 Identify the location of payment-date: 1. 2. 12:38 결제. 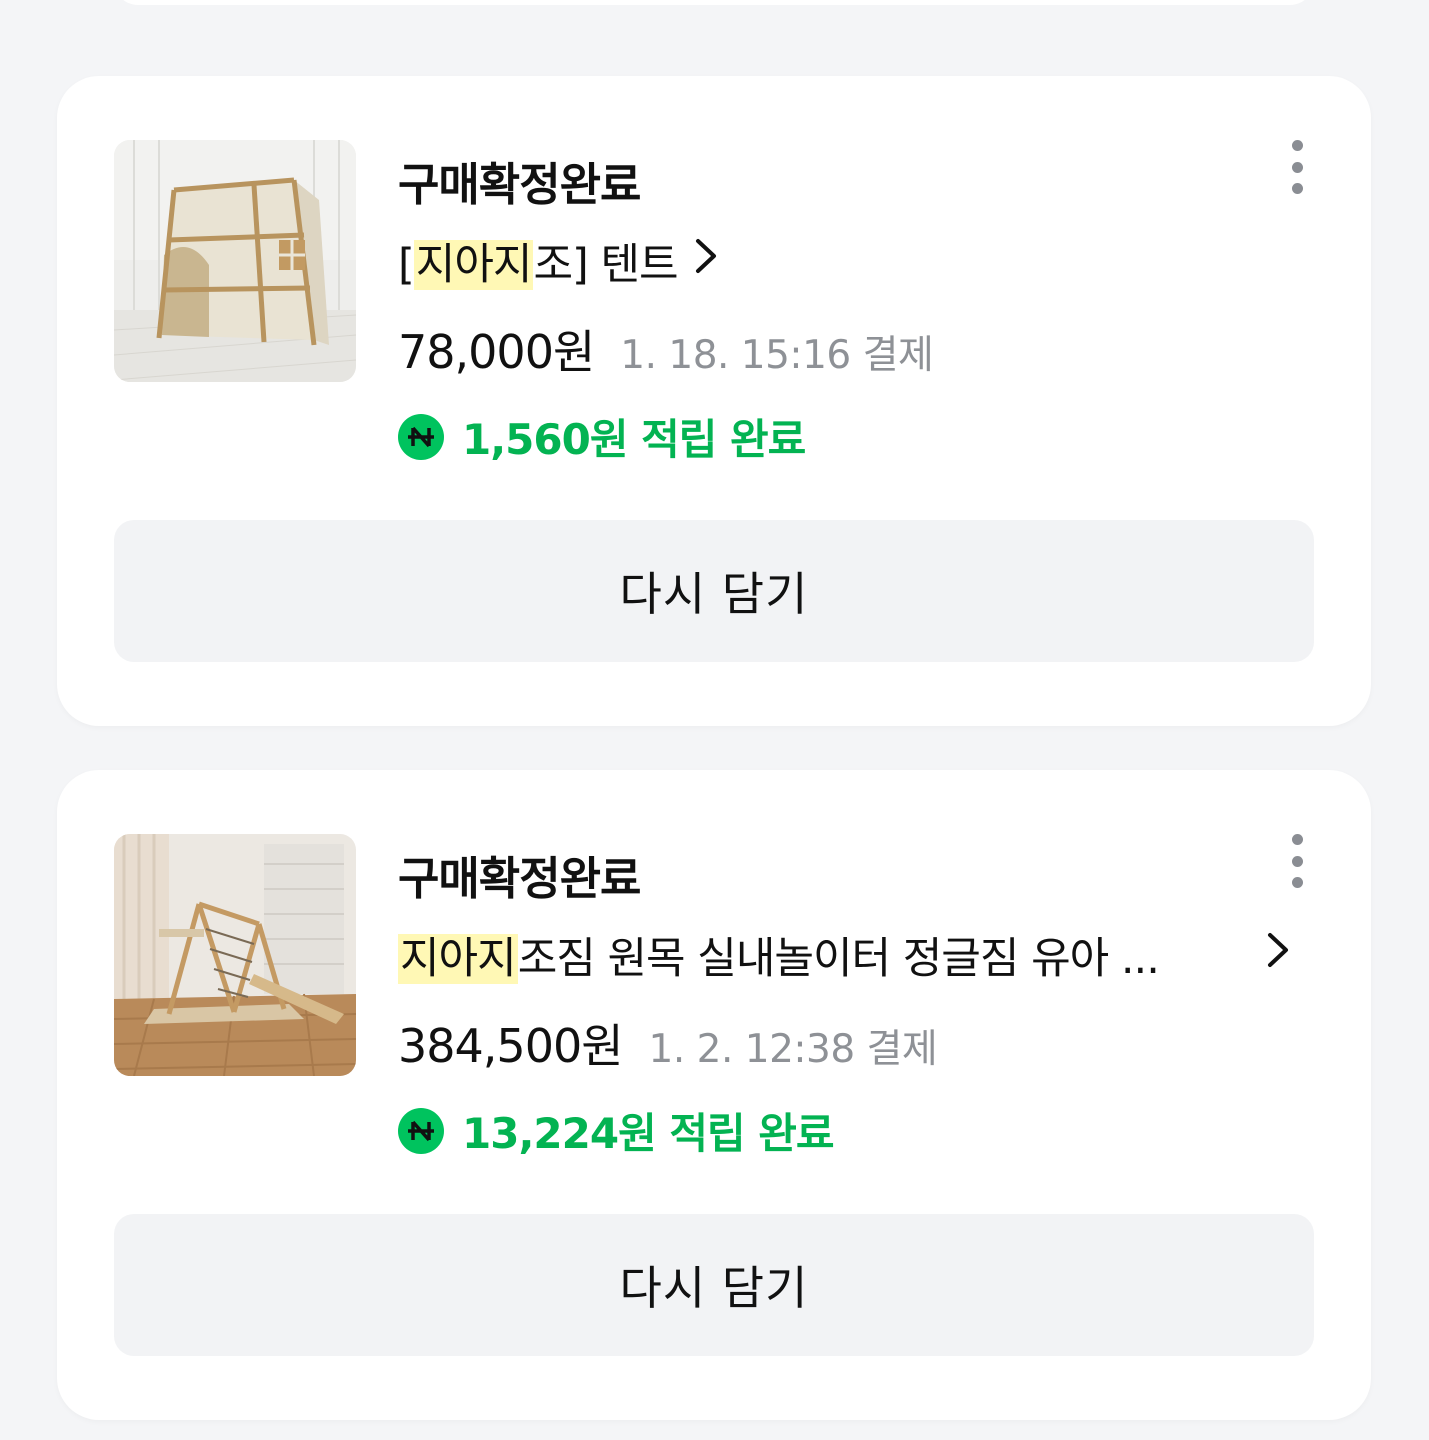
(793, 1049).